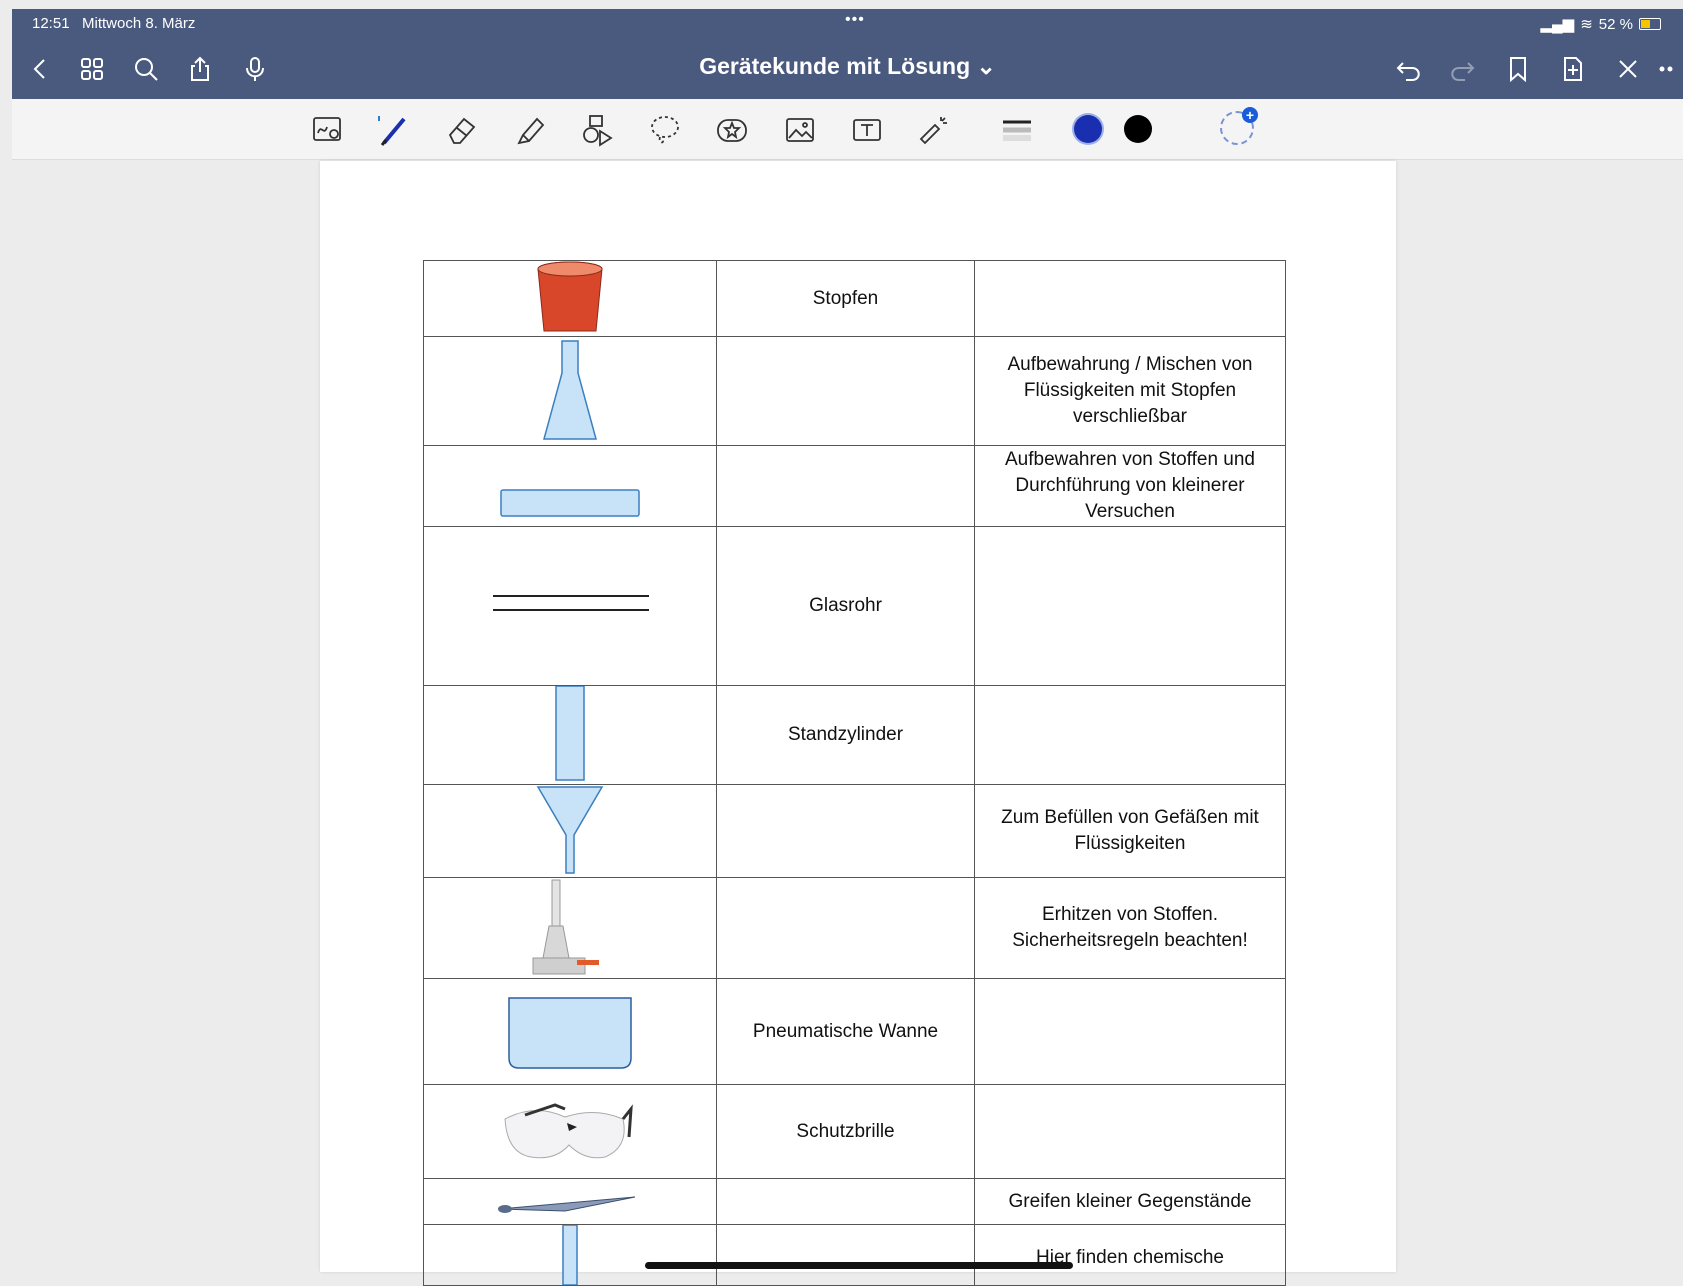  Describe the element at coordinates (1408, 69) in the screenshot. I see `undo-icon` at that location.